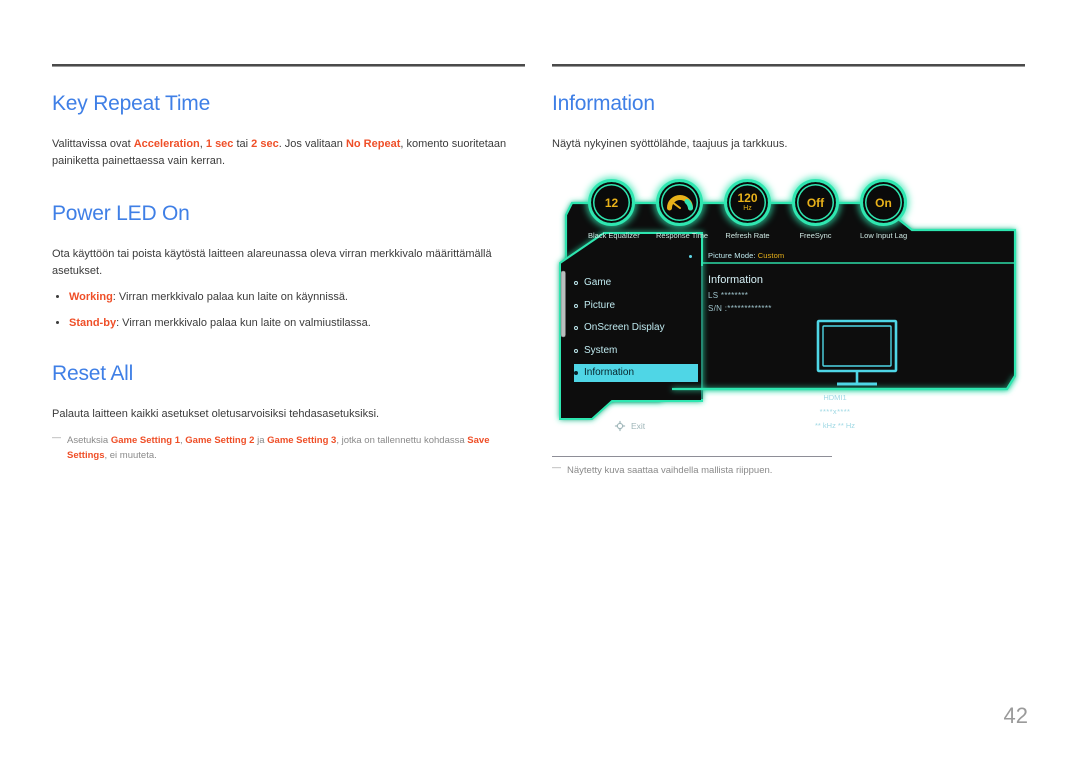  I want to click on osd-dial-response-time: Response Time, so click(682, 210).